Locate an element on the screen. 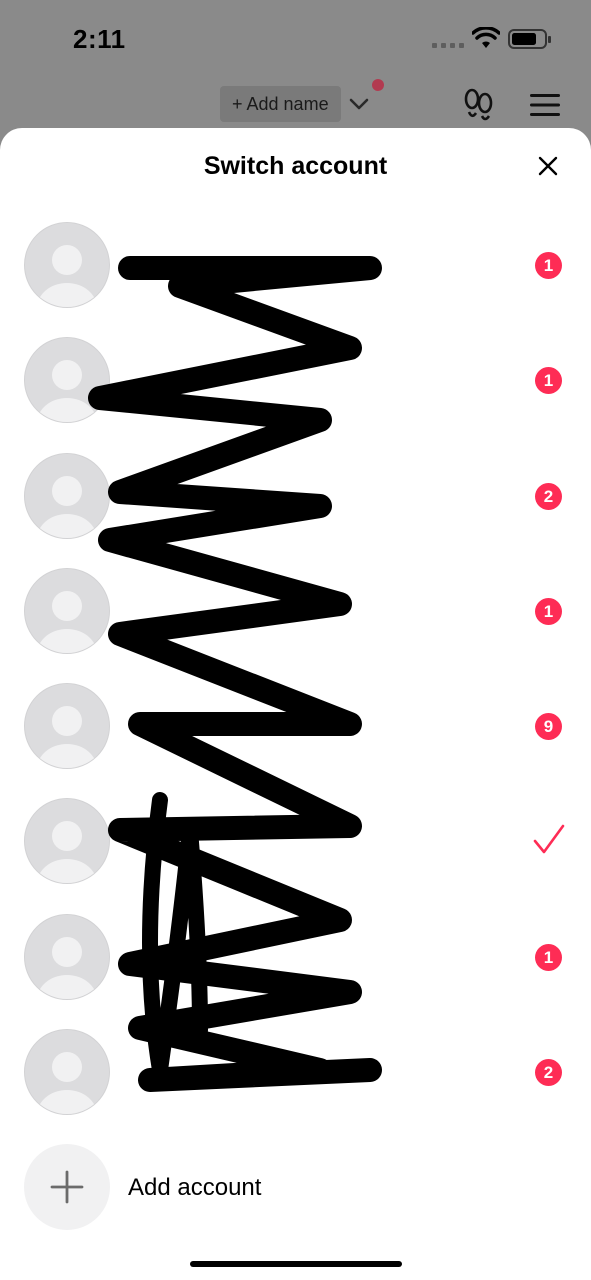 This screenshot has width=591, height=1280. home-indicator is located at coordinates (296, 1264).